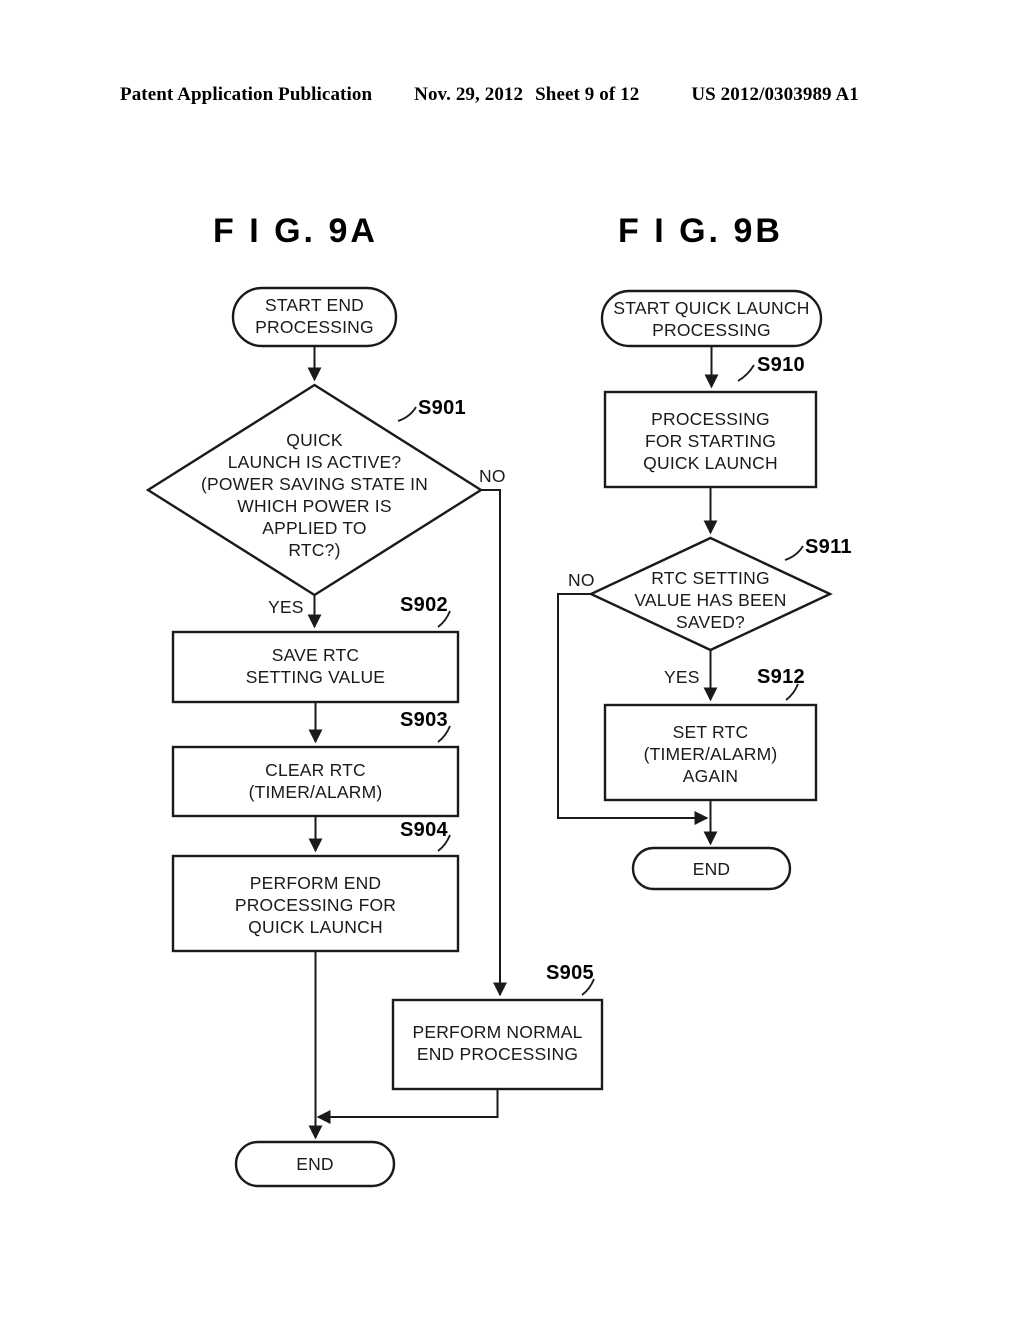 The width and height of the screenshot is (1024, 1320). I want to click on fig9a-s901-label-line1: QUICK, so click(314, 440).